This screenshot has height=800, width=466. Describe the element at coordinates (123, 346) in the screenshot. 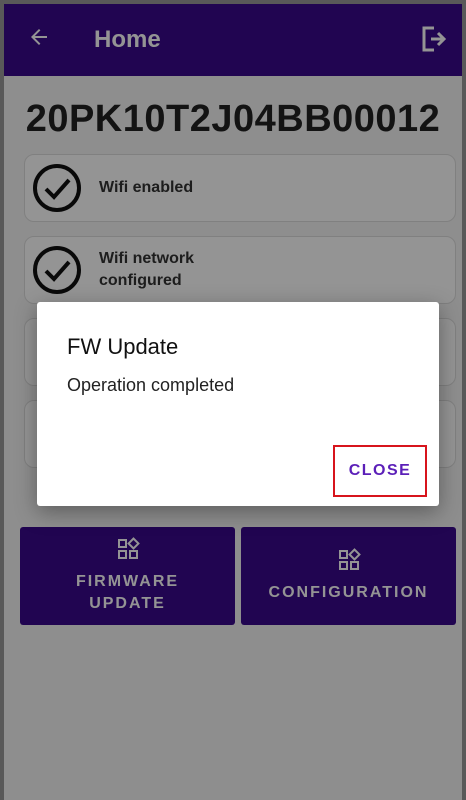

I see `dialog-title: FW Update` at that location.